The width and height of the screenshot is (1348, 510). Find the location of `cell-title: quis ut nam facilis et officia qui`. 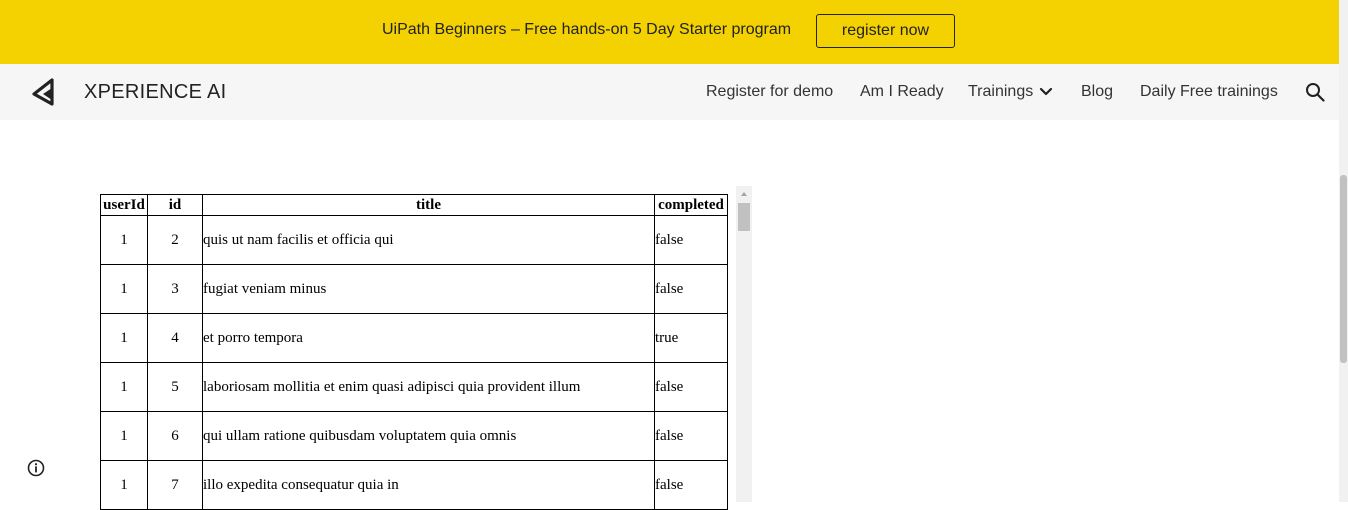

cell-title: quis ut nam facilis et officia qui is located at coordinates (428, 240).